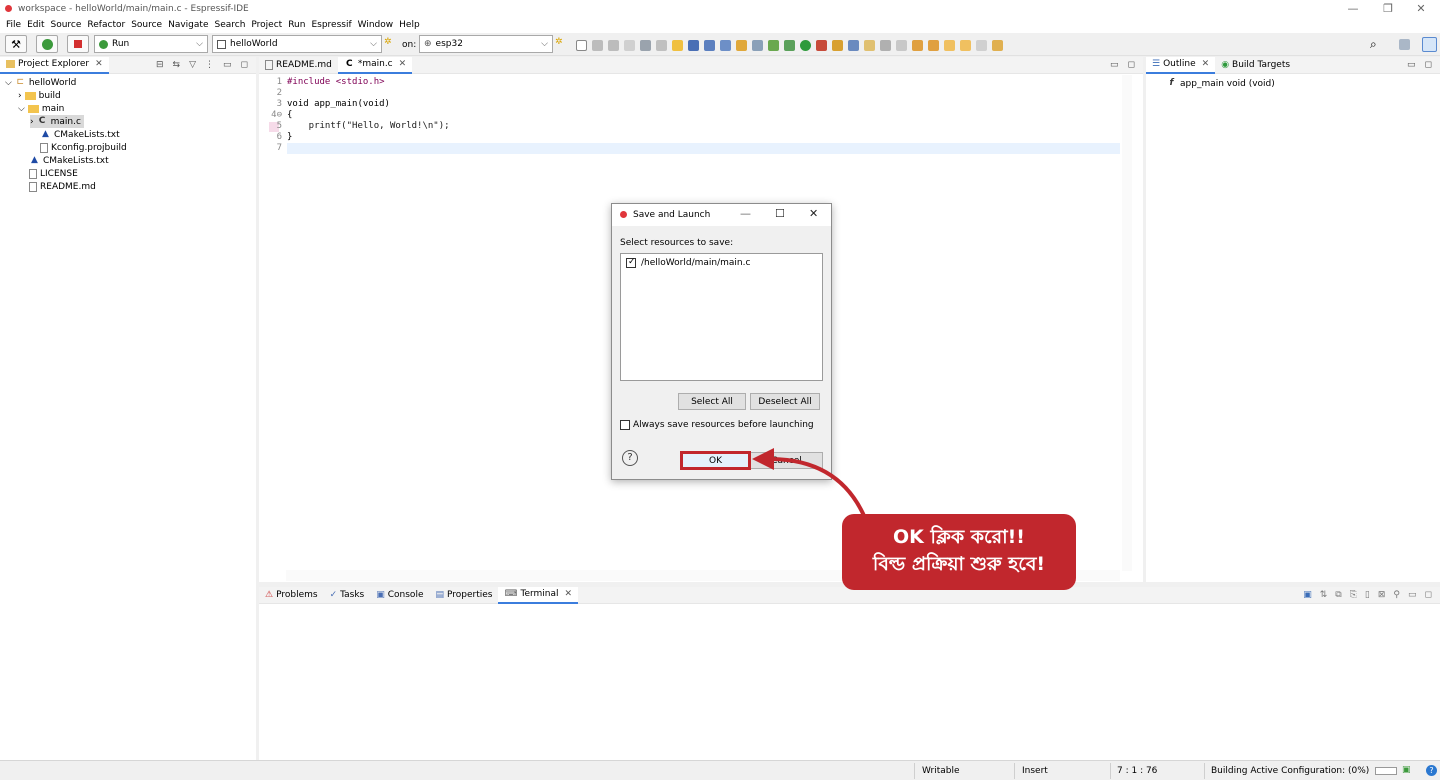 The width and height of the screenshot is (1440, 780). What do you see at coordinates (709, 45) in the screenshot?
I see `skip-breakpoints-icon` at bounding box center [709, 45].